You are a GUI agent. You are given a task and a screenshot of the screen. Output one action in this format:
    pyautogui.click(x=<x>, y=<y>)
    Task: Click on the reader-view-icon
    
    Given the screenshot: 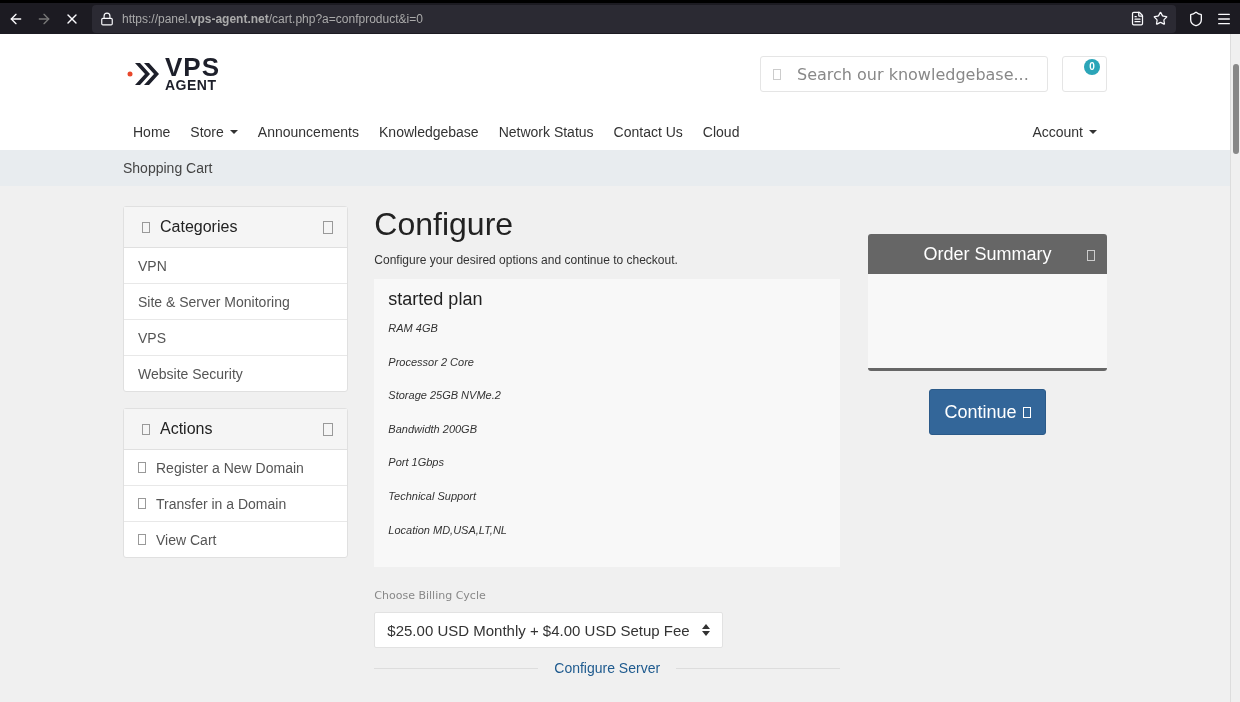 What is the action you would take?
    pyautogui.click(x=1137, y=18)
    